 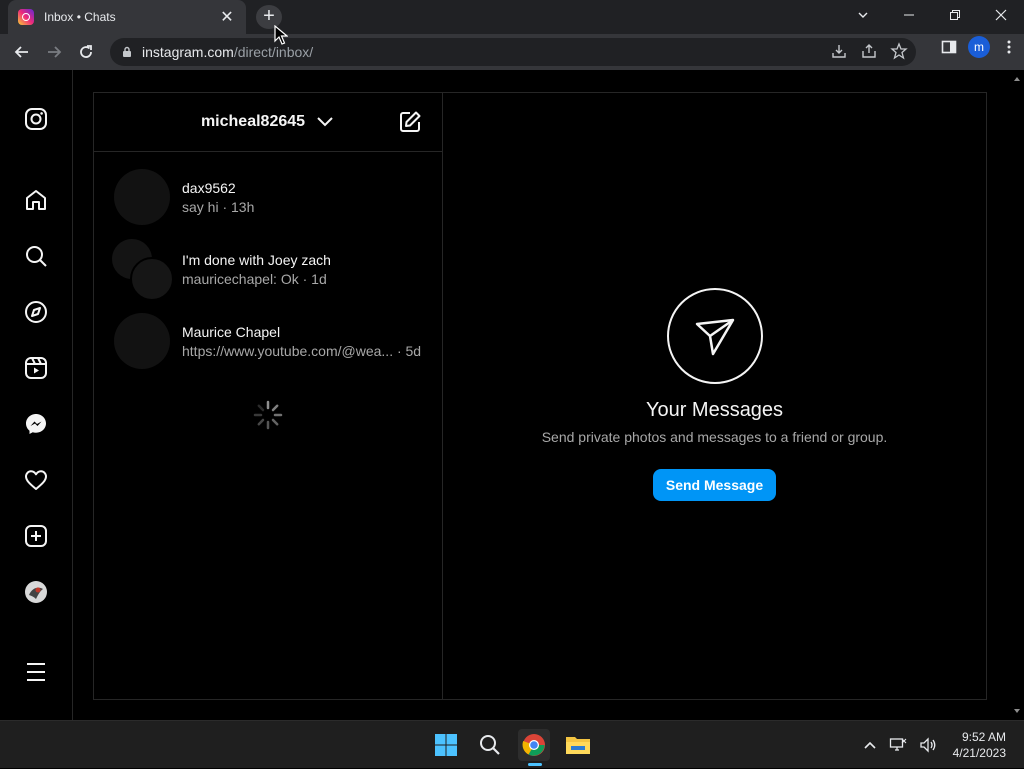 I want to click on compose-icon, so click(x=410, y=121).